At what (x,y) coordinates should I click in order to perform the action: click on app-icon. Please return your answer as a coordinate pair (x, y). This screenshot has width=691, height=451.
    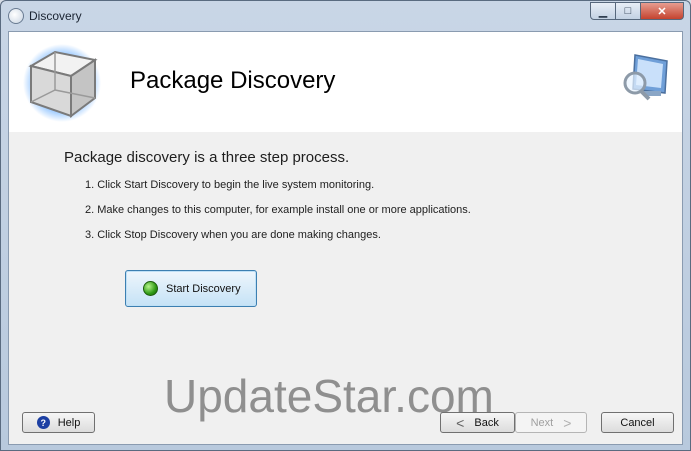
    Looking at the image, I should click on (16, 16).